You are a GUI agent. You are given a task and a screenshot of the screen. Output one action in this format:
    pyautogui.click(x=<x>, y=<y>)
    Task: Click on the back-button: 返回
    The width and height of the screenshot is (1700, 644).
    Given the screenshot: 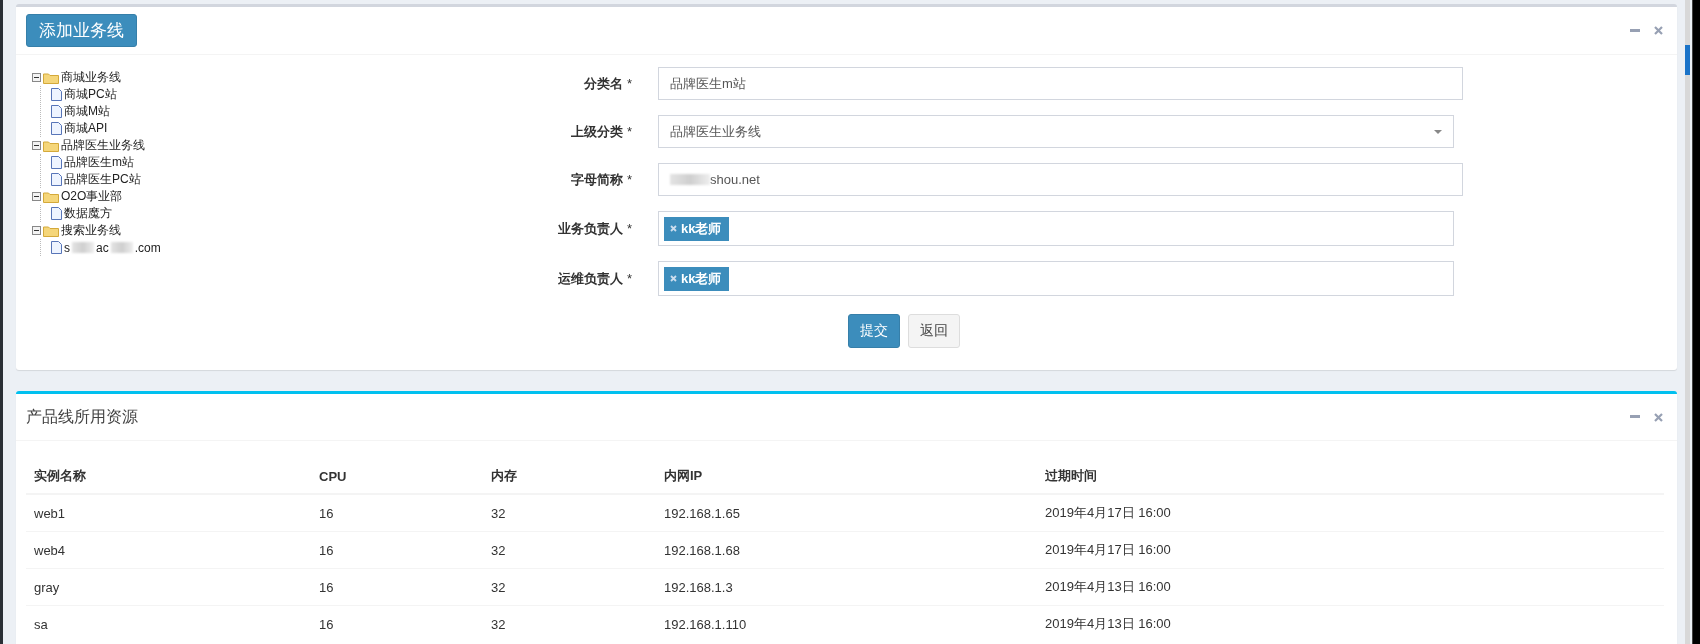 What is the action you would take?
    pyautogui.click(x=934, y=331)
    